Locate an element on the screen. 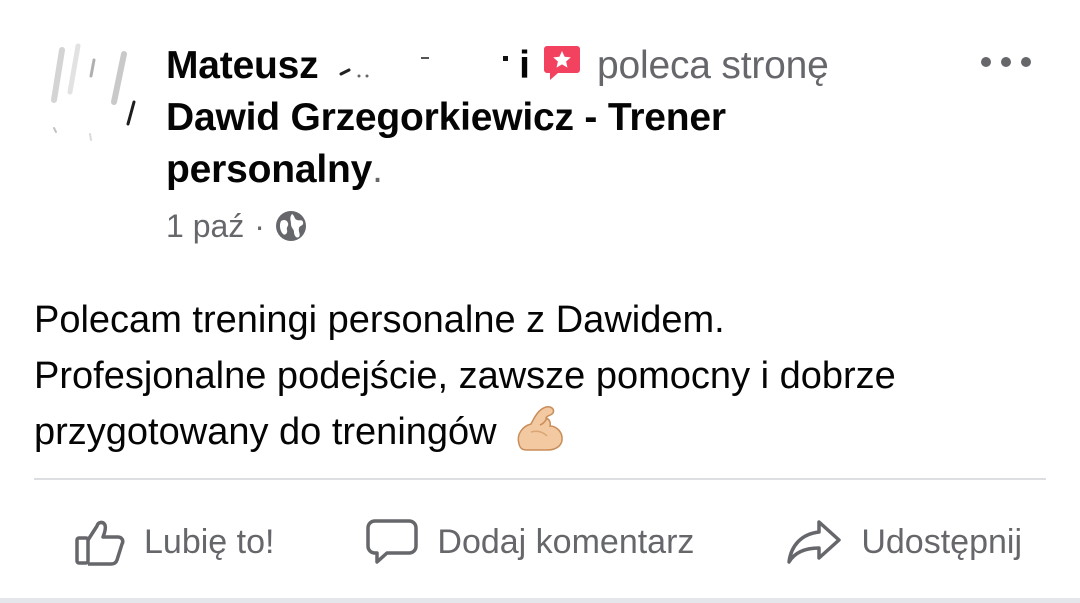 The height and width of the screenshot is (603, 1080). comment-button: Dodaj komentarz is located at coordinates (529, 542).